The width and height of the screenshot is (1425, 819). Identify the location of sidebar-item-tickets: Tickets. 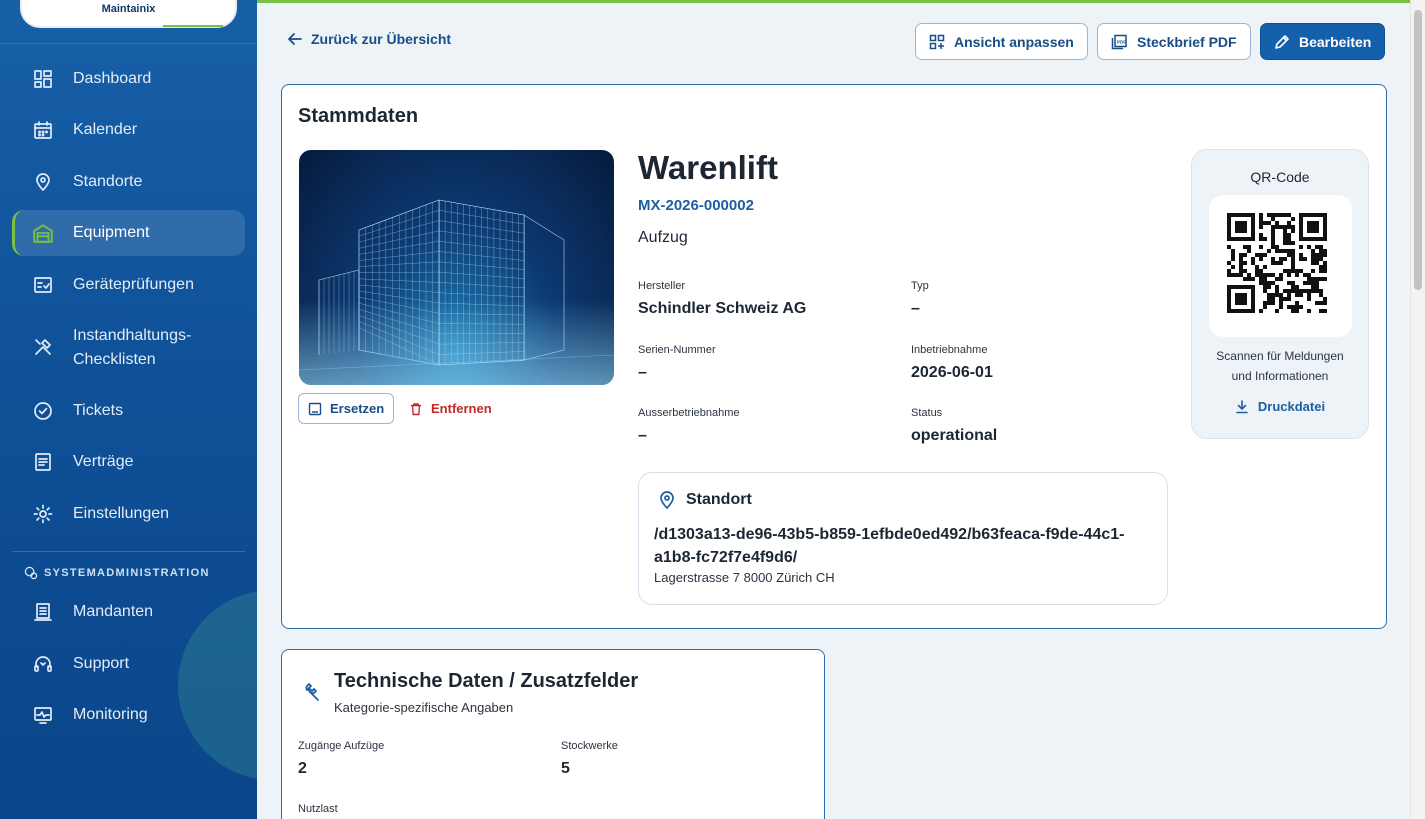
(128, 411).